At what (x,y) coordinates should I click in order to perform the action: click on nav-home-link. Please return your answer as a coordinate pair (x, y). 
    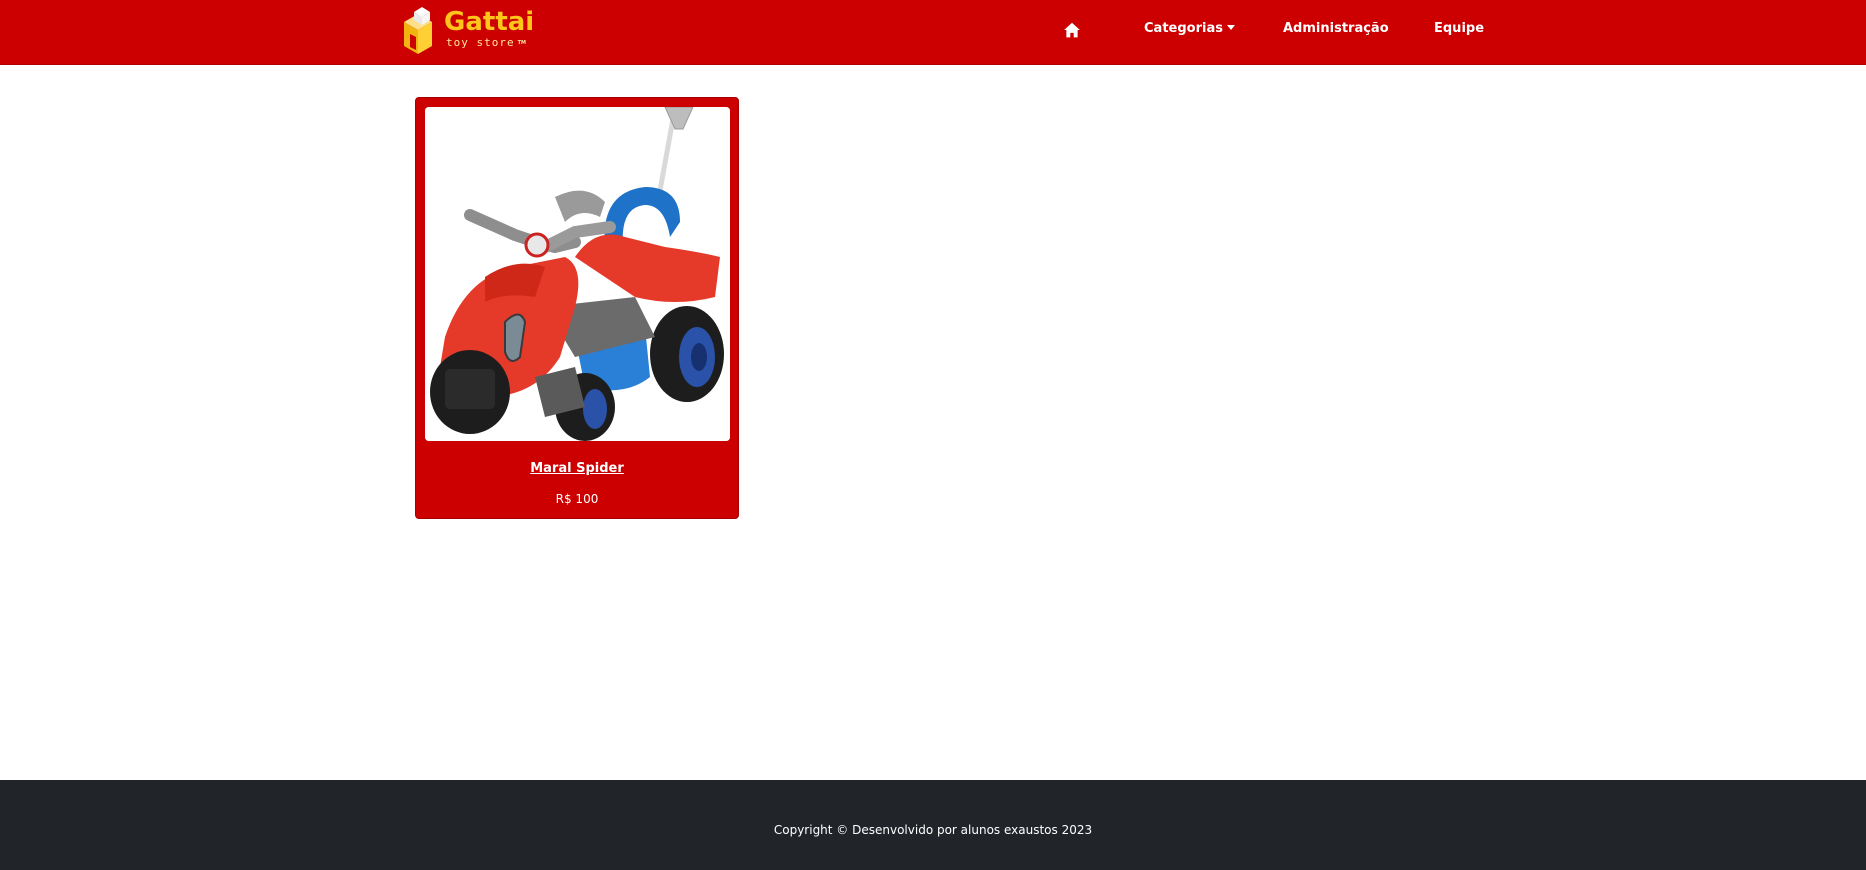
    Looking at the image, I should click on (1073, 29).